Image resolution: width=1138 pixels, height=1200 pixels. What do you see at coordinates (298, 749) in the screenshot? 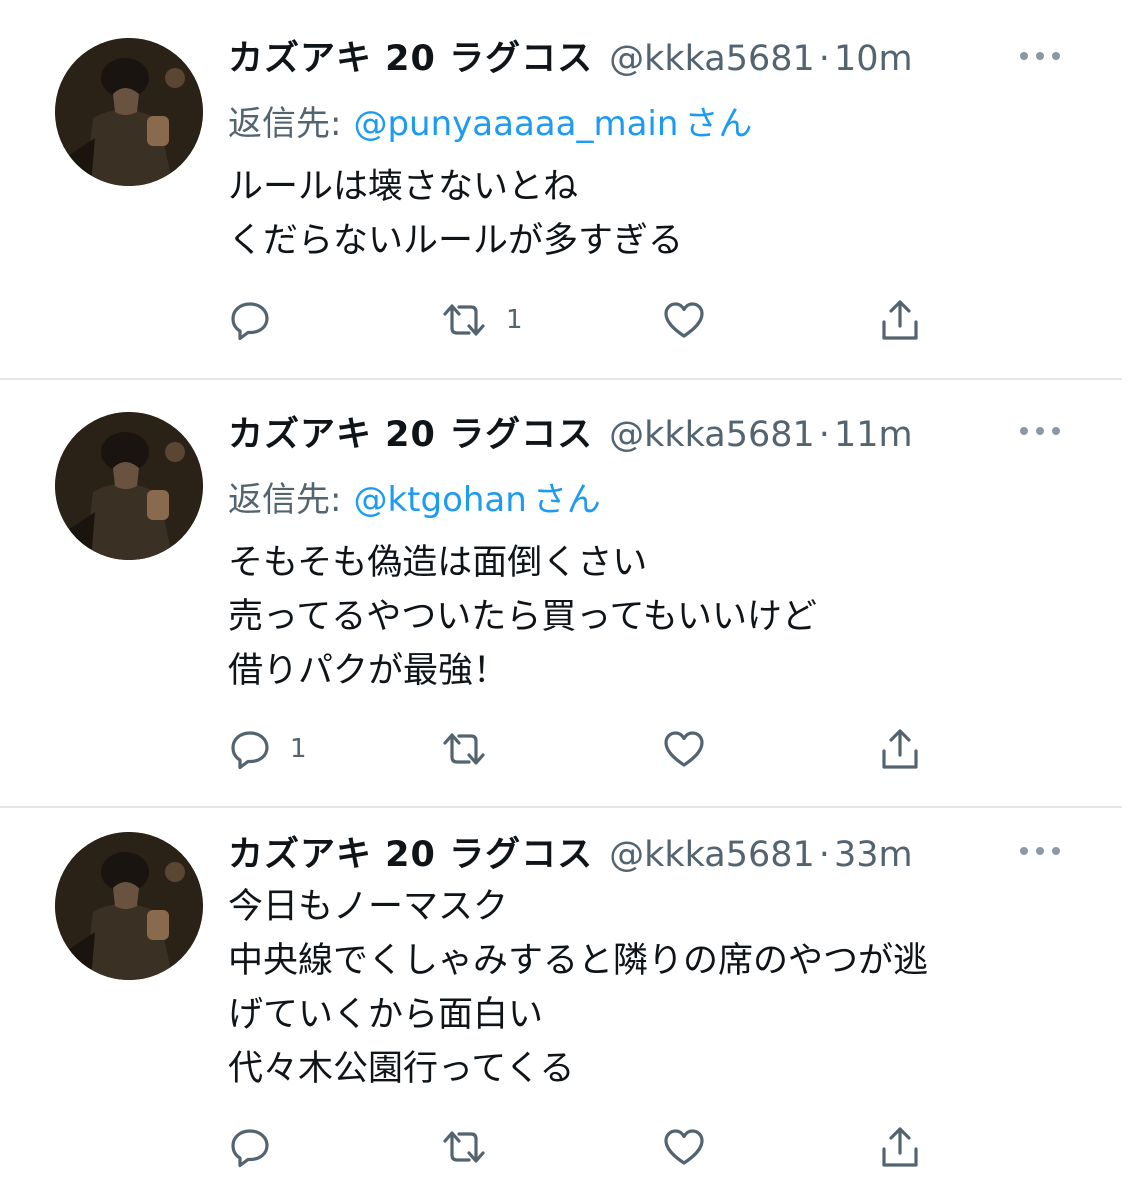
I see `reply-count: 1` at bounding box center [298, 749].